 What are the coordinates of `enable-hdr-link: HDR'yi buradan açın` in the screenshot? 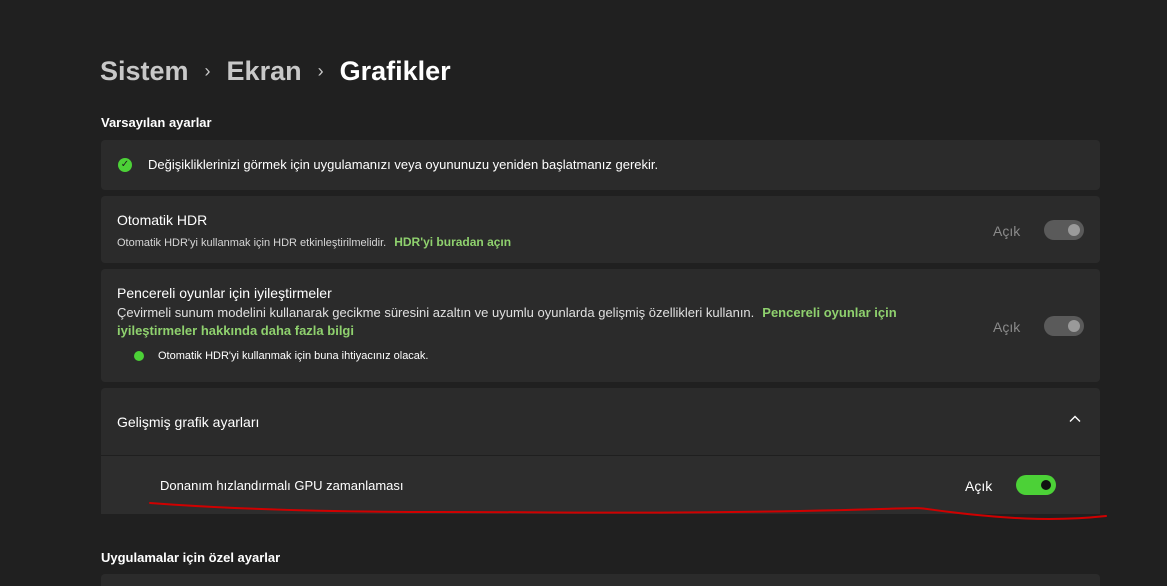 It's located at (452, 242).